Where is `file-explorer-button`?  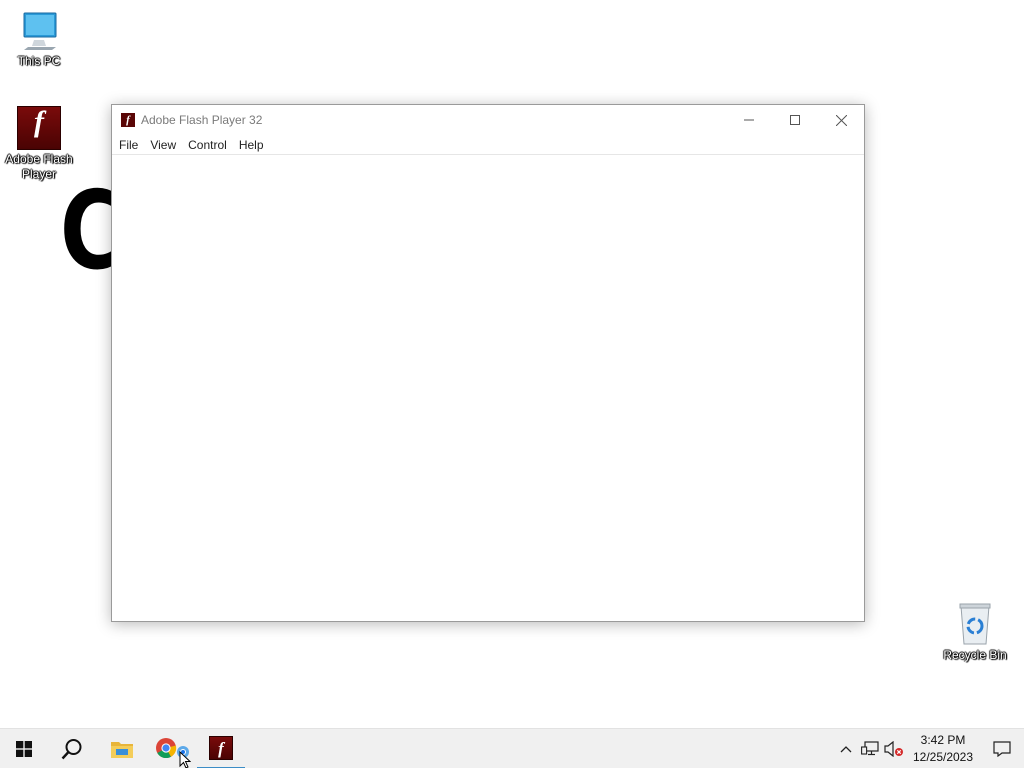 file-explorer-button is located at coordinates (122, 748).